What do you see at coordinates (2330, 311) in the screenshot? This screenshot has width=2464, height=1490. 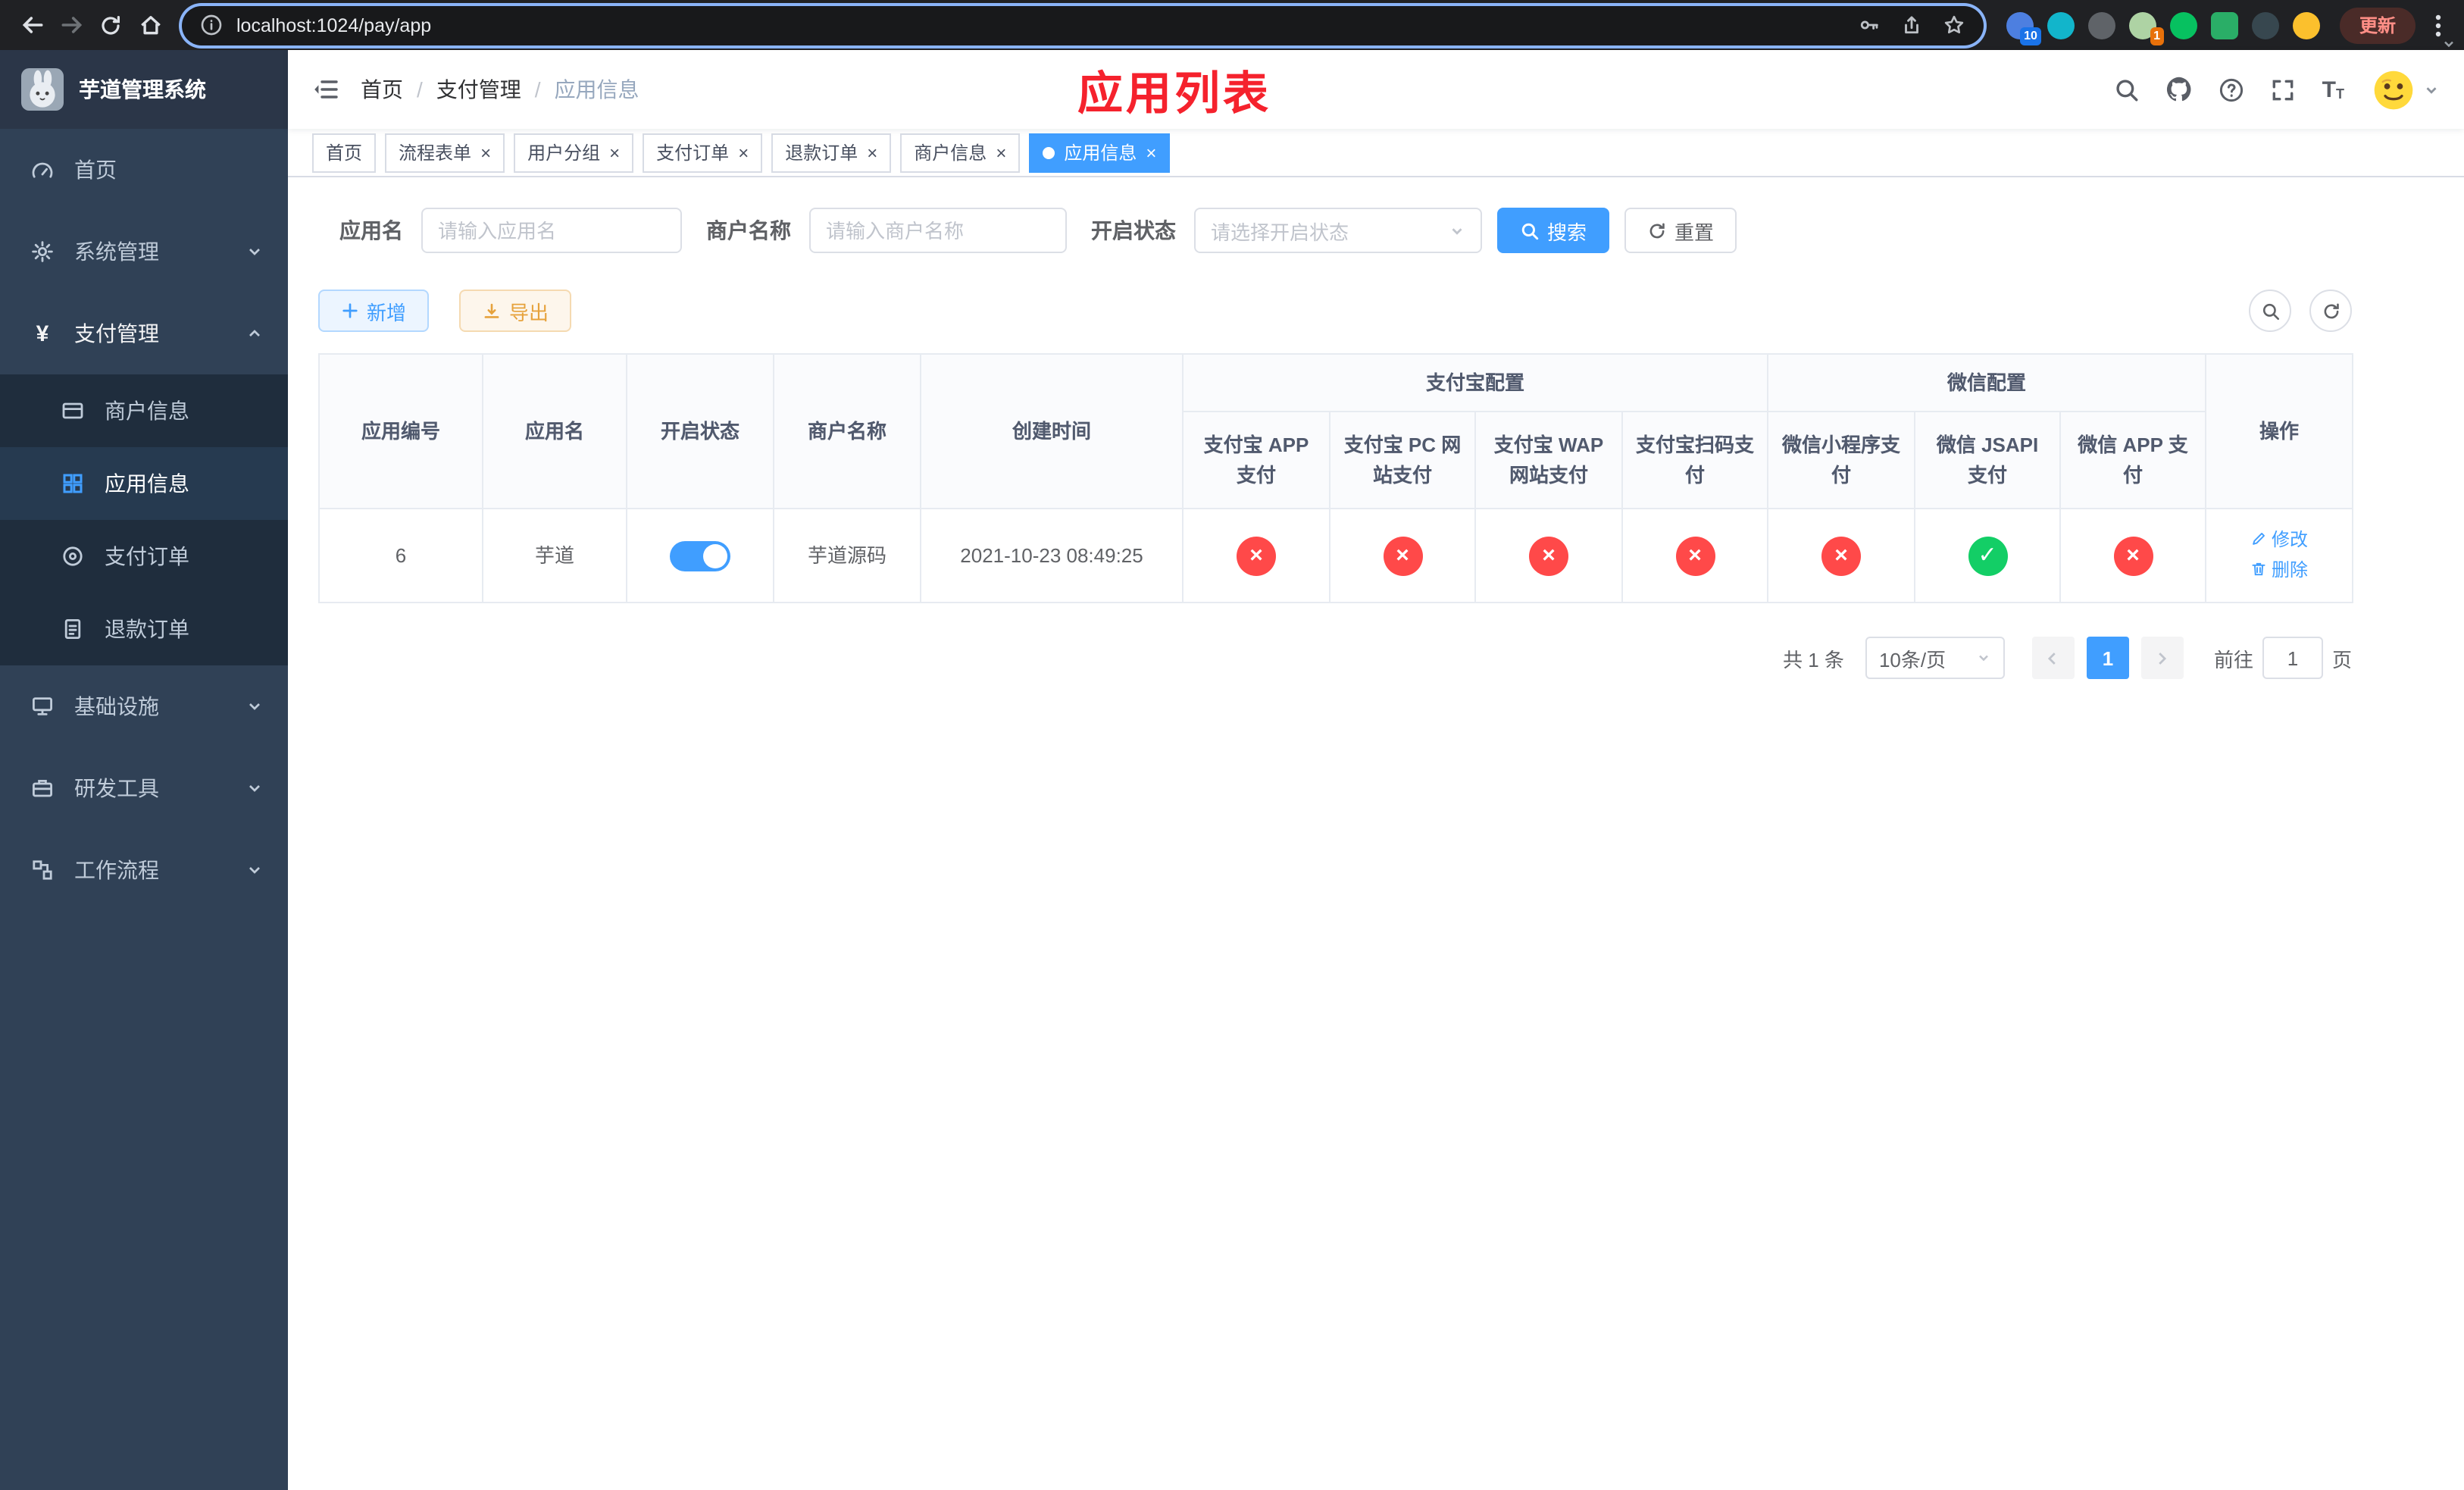 I see `refresh-button` at bounding box center [2330, 311].